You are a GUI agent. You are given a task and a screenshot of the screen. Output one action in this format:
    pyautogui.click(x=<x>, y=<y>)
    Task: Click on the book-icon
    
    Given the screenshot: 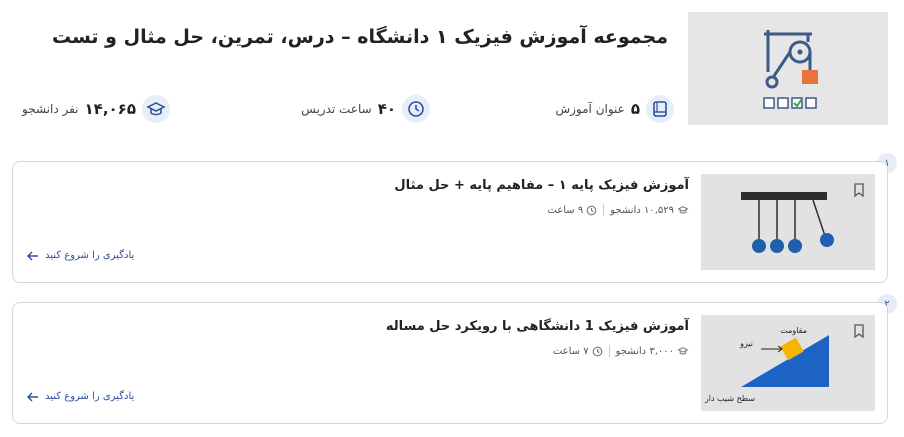 What is the action you would take?
    pyautogui.click(x=660, y=109)
    